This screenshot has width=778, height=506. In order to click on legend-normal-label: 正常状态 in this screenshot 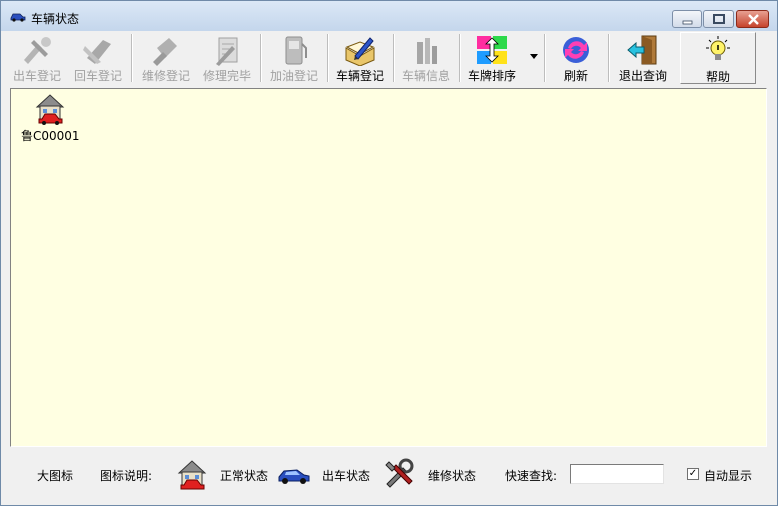, I will do `click(244, 476)`.